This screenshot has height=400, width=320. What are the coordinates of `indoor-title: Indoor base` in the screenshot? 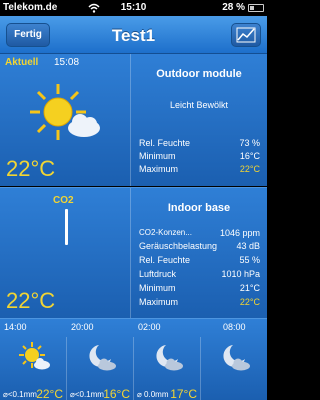 It's located at (199, 208).